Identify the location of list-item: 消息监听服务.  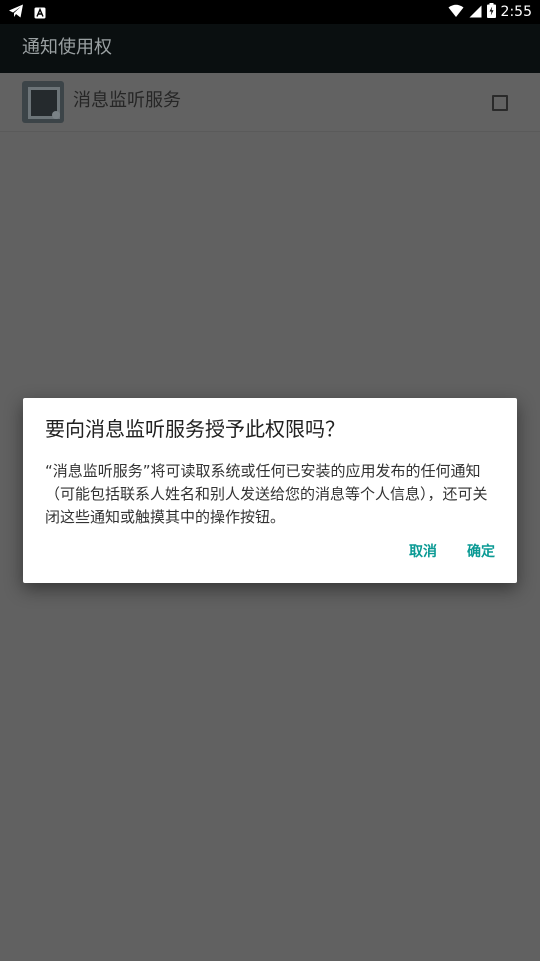
(270, 102).